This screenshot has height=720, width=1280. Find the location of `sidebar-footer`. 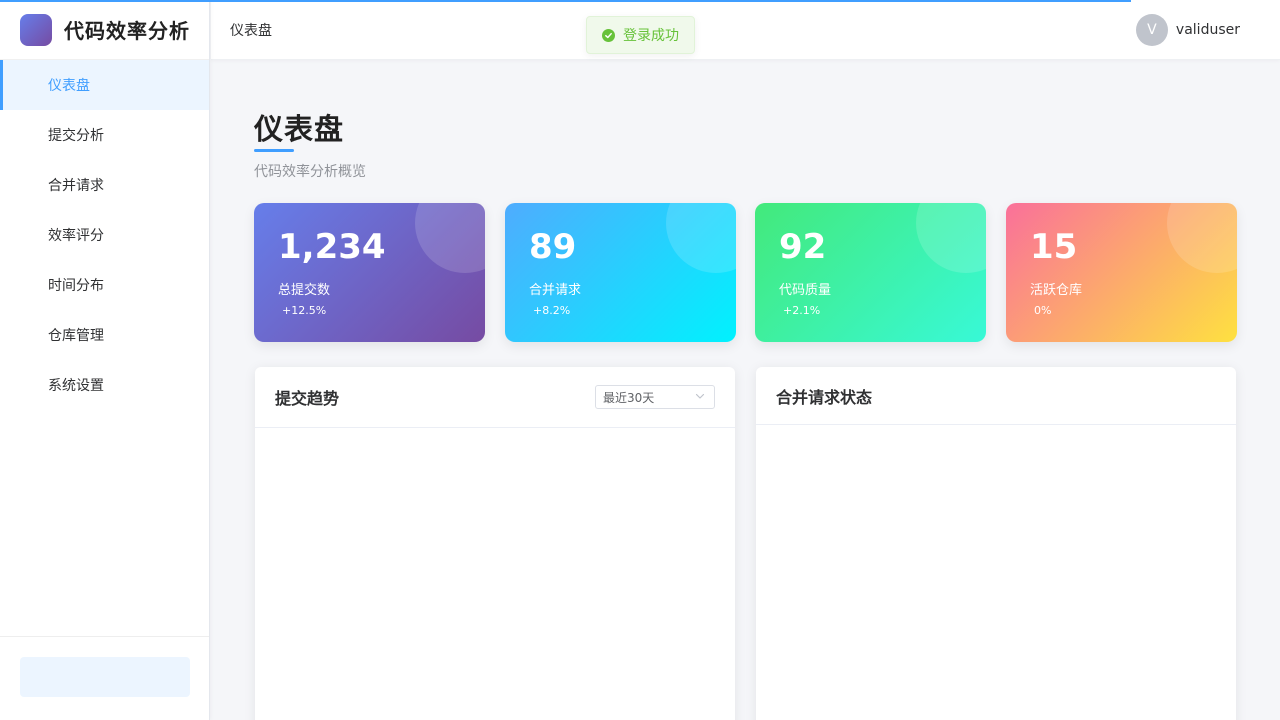

sidebar-footer is located at coordinates (104, 678).